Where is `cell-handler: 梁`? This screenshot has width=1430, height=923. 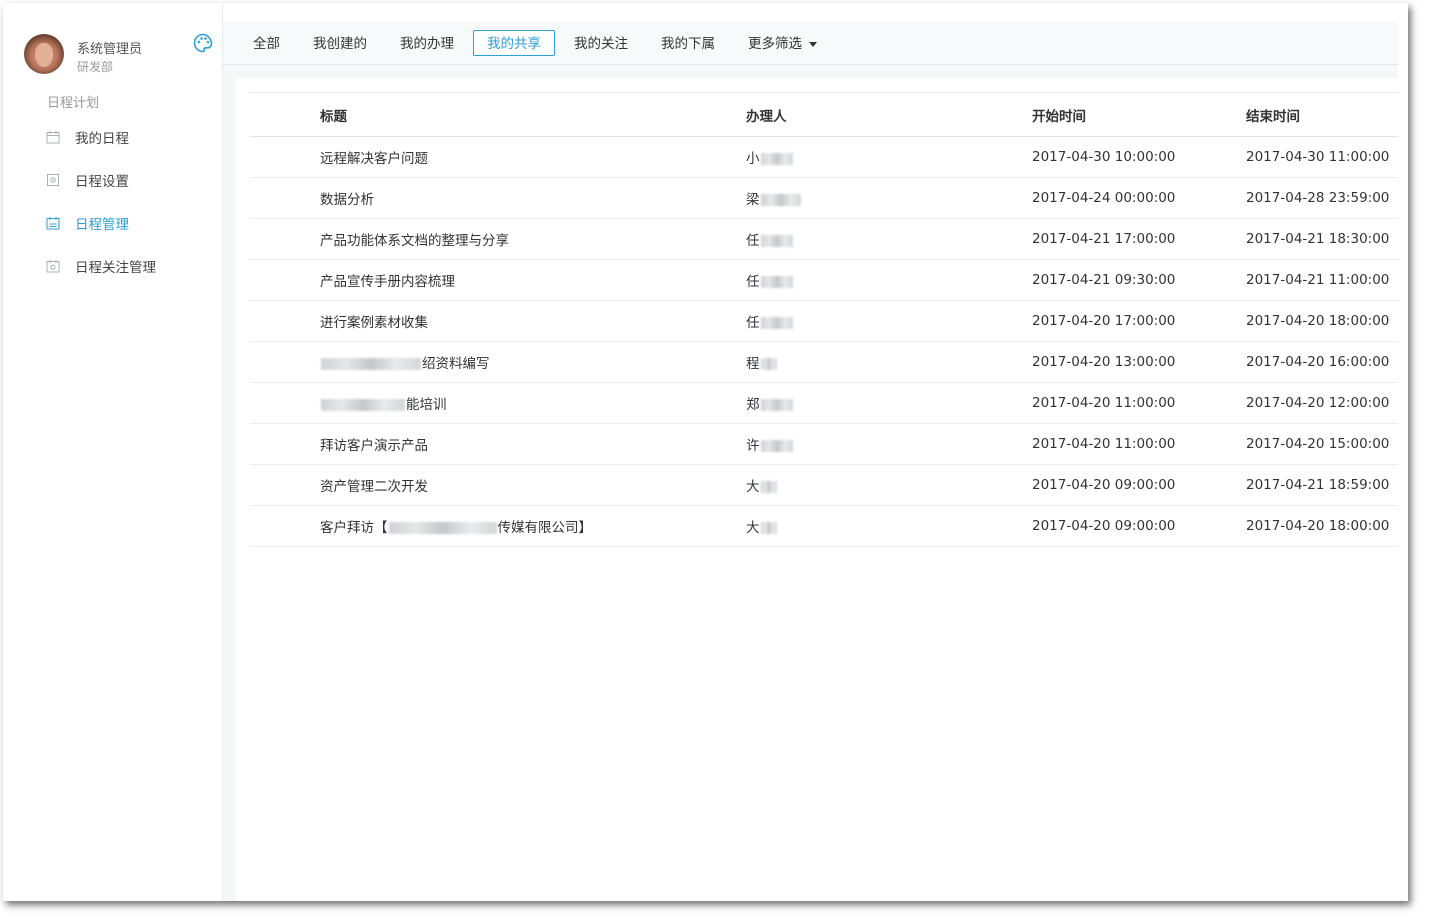
cell-handler: 梁 is located at coordinates (888, 198).